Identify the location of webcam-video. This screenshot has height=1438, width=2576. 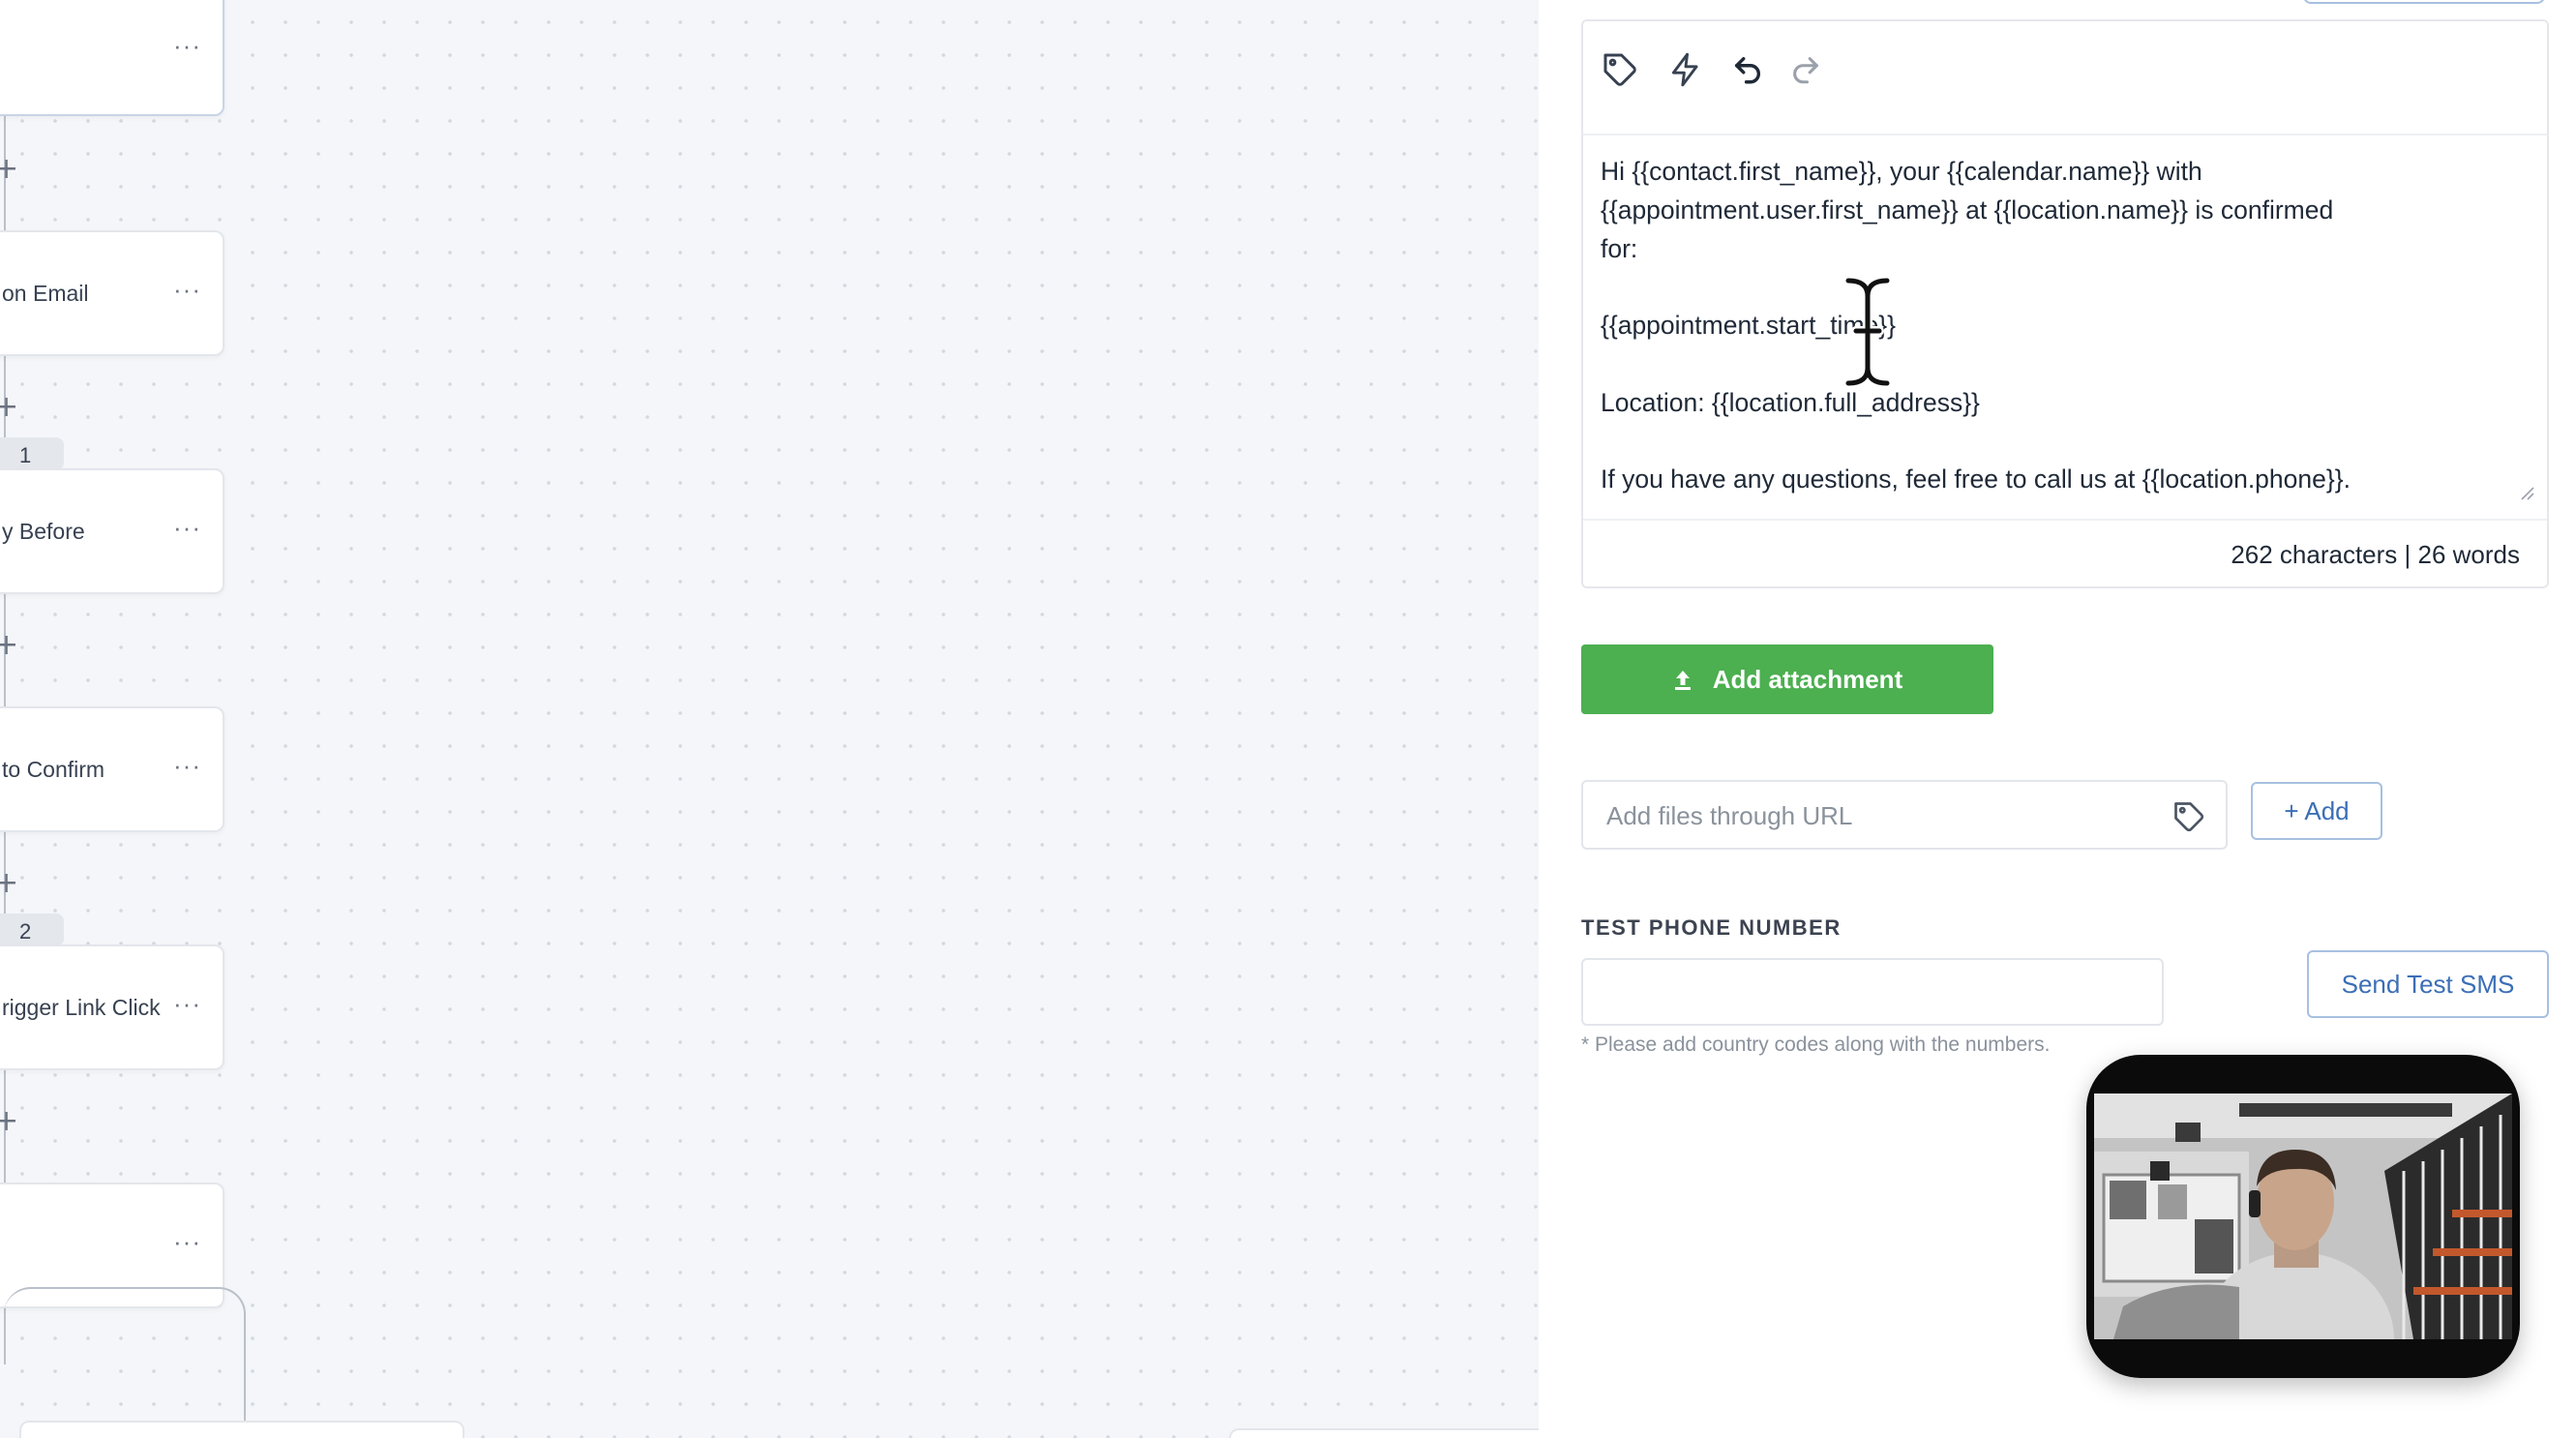
(2303, 1216).